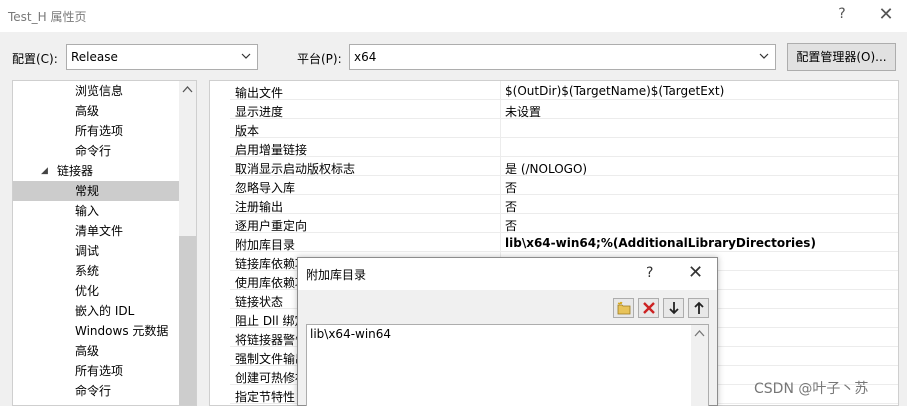 The width and height of the screenshot is (907, 406). Describe the element at coordinates (886, 15) in the screenshot. I see `close-button: ✕` at that location.